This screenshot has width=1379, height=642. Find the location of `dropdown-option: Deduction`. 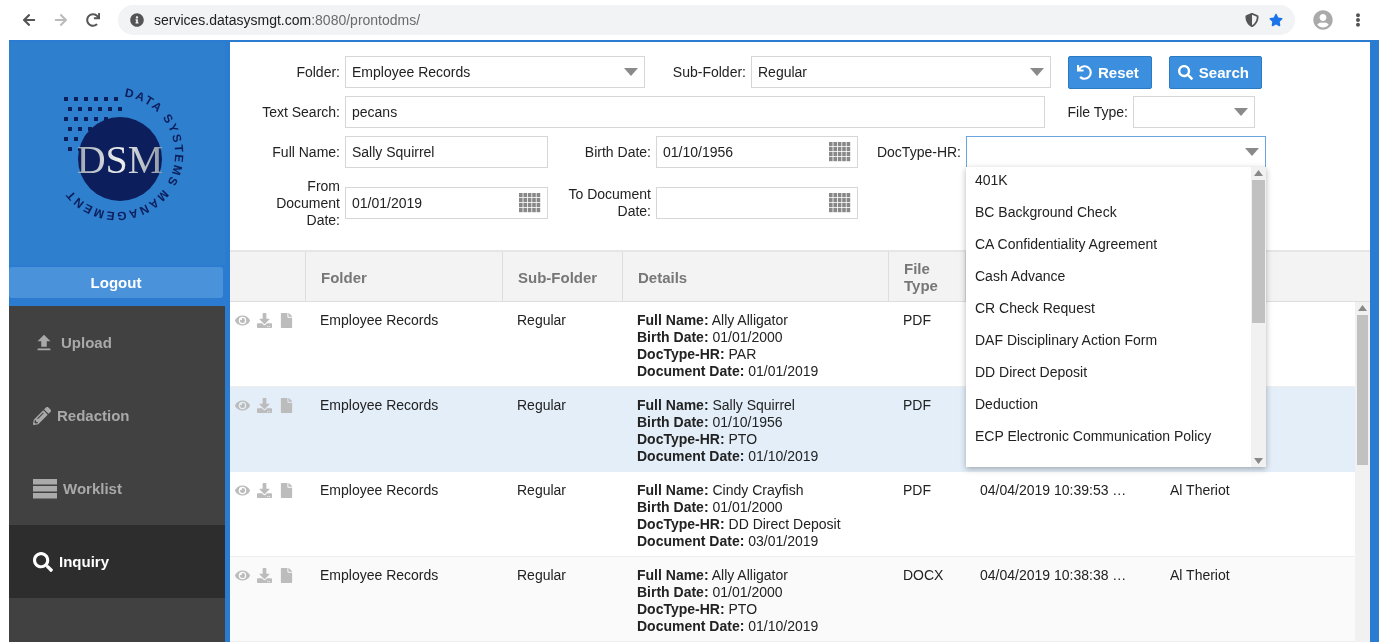

dropdown-option: Deduction is located at coordinates (1108, 411).